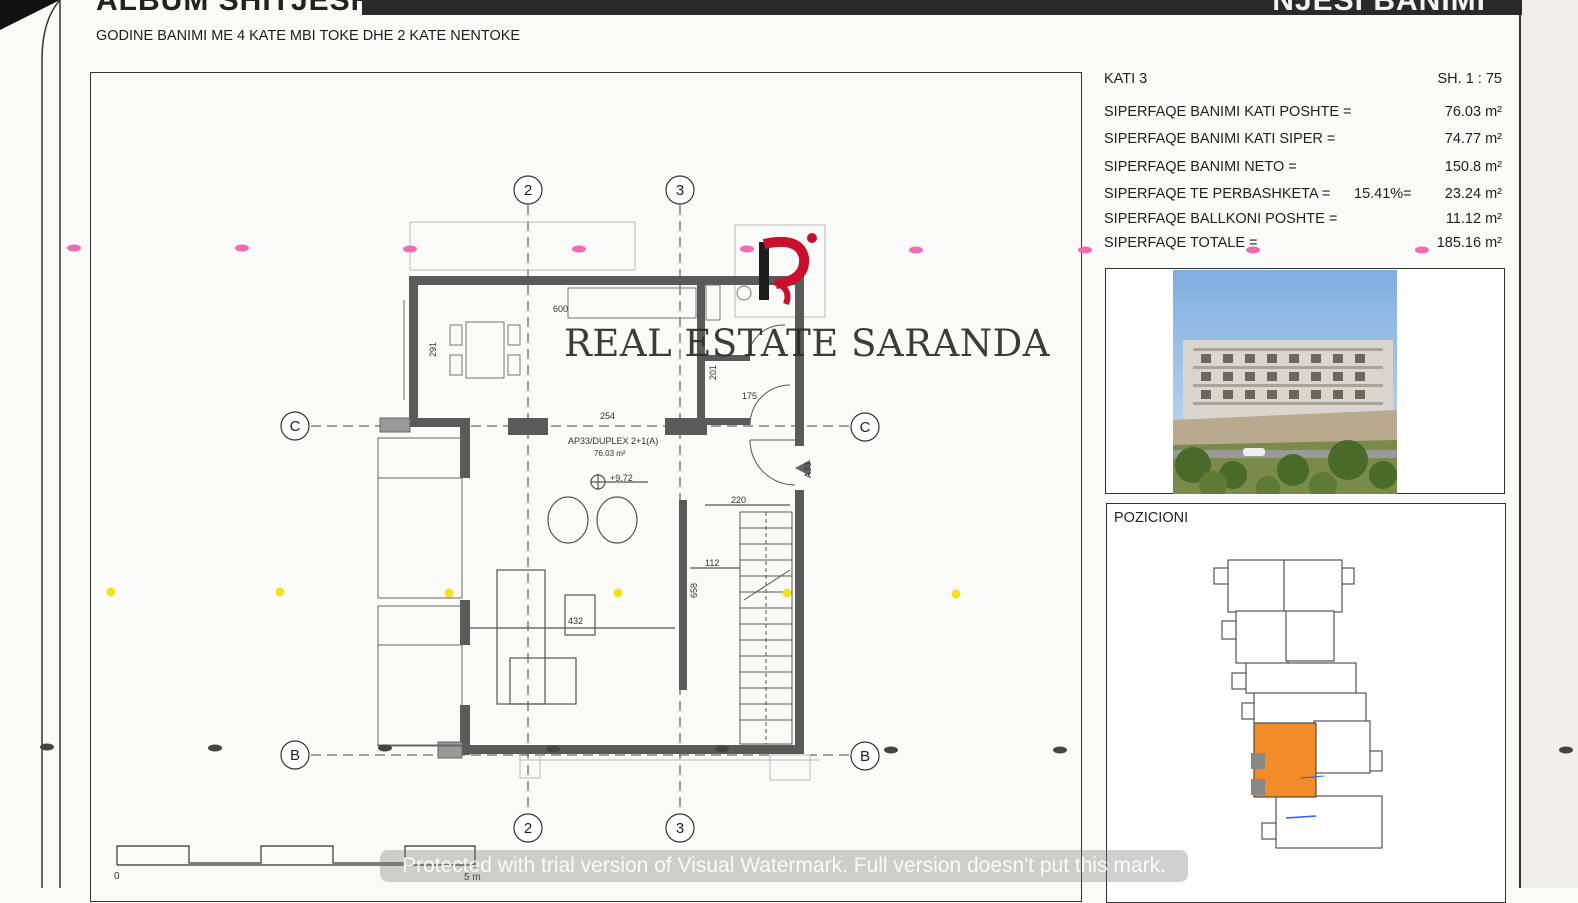 Image resolution: width=1578 pixels, height=903 pixels. What do you see at coordinates (528, 828) in the screenshot?
I see `grid-label-bottom-2: 2` at bounding box center [528, 828].